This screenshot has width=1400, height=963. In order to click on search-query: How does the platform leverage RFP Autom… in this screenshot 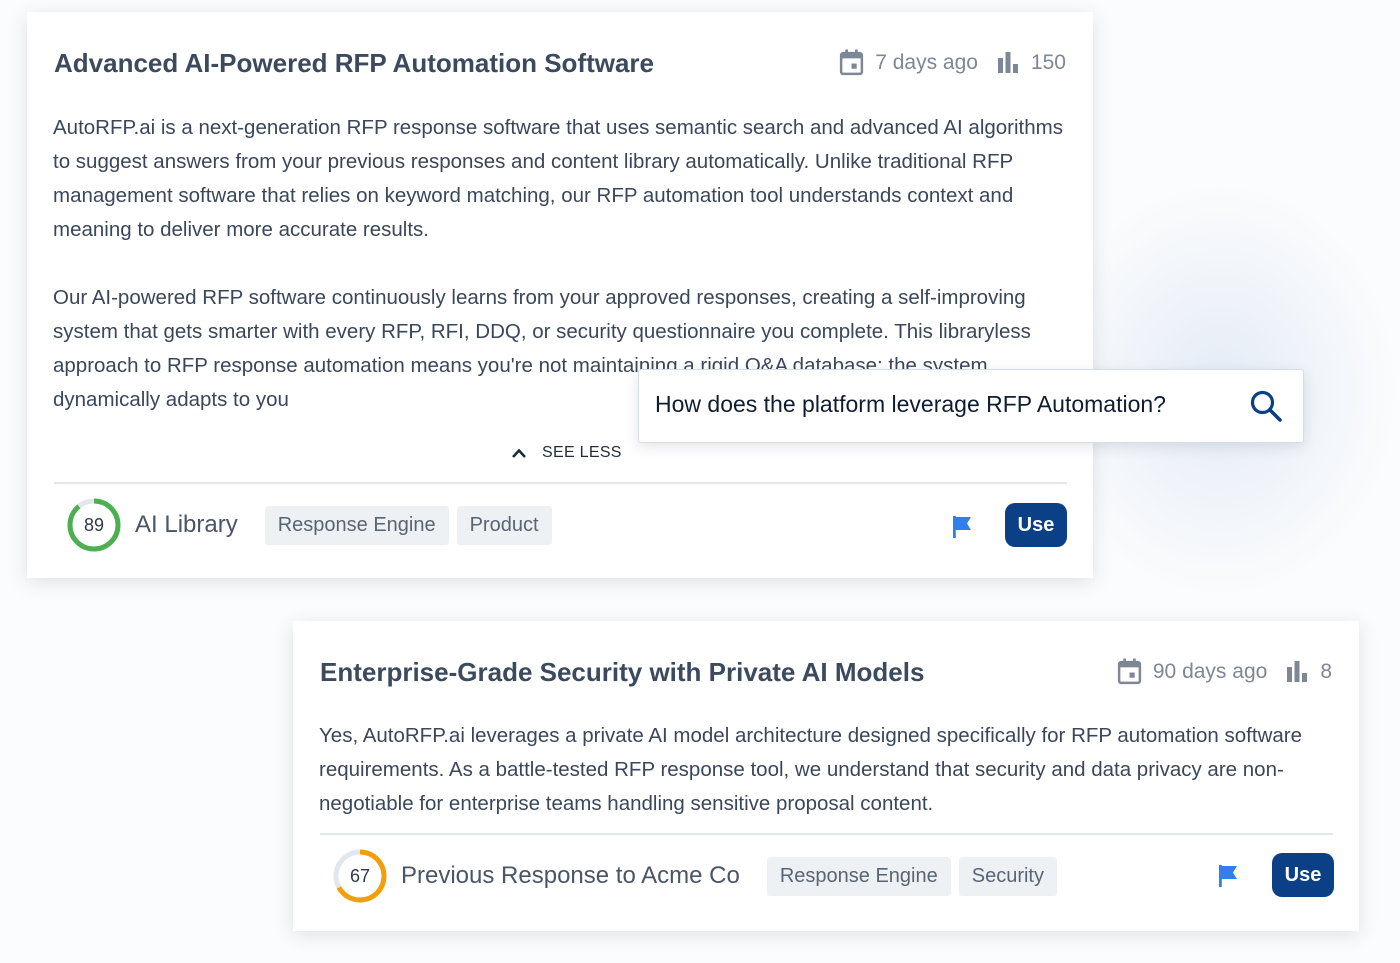, I will do `click(910, 404)`.